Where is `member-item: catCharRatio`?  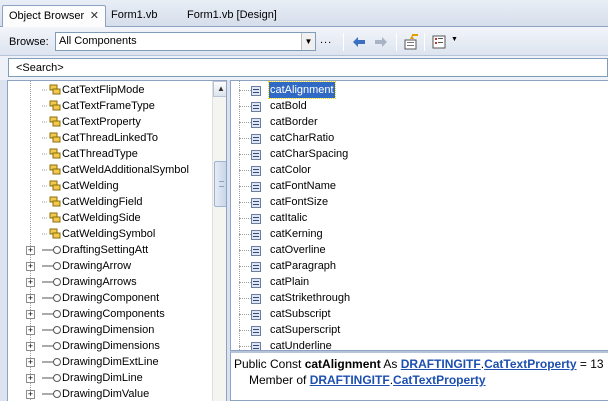 member-item: catCharRatio is located at coordinates (419, 138).